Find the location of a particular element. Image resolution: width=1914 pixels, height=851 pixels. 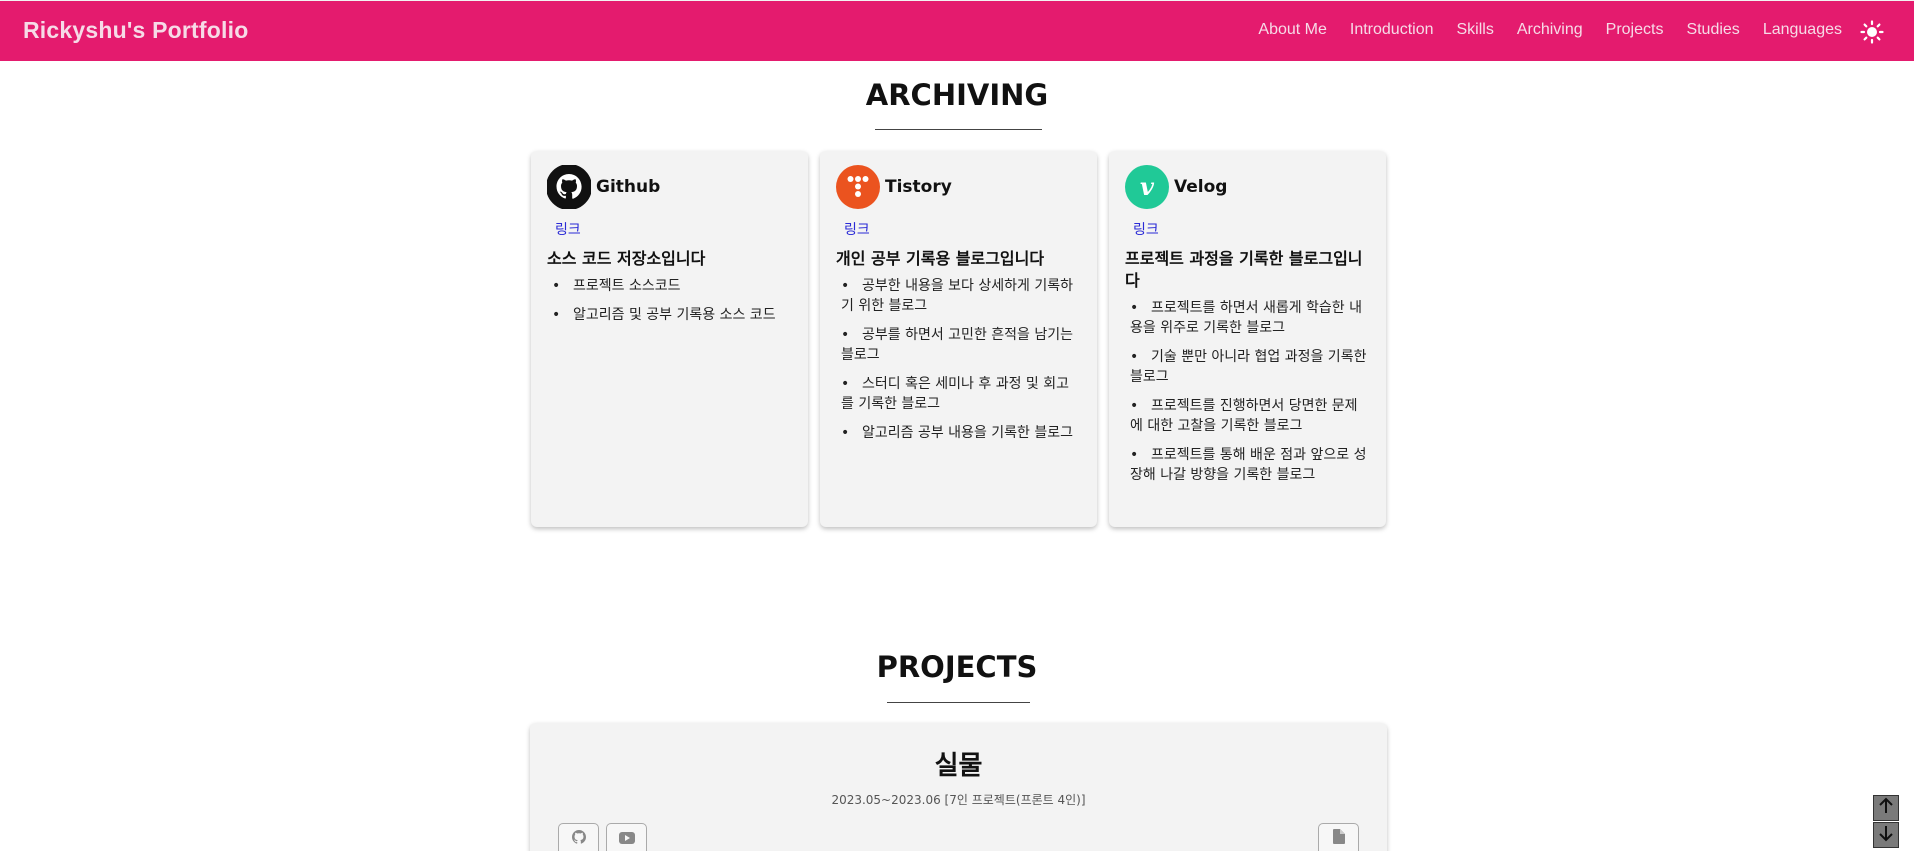

card-bullet-list: 프로젝트 소스코드 알고리즘 및 공부 기록용 소스 코드 is located at coordinates (669, 300).